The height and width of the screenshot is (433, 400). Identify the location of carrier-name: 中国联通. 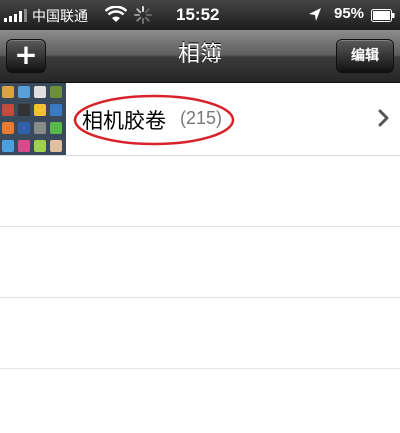
(60, 16).